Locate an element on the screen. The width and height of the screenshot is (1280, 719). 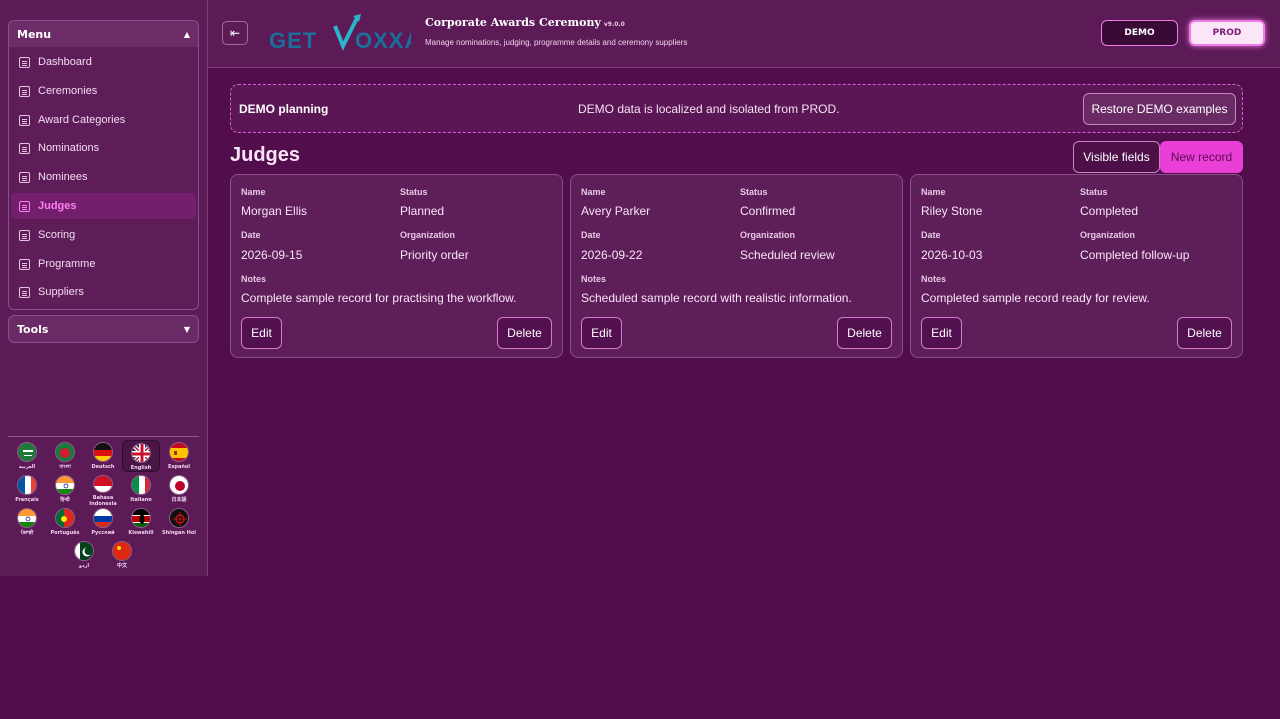
flag-saudi-arabia-icon is located at coordinates (27, 452).